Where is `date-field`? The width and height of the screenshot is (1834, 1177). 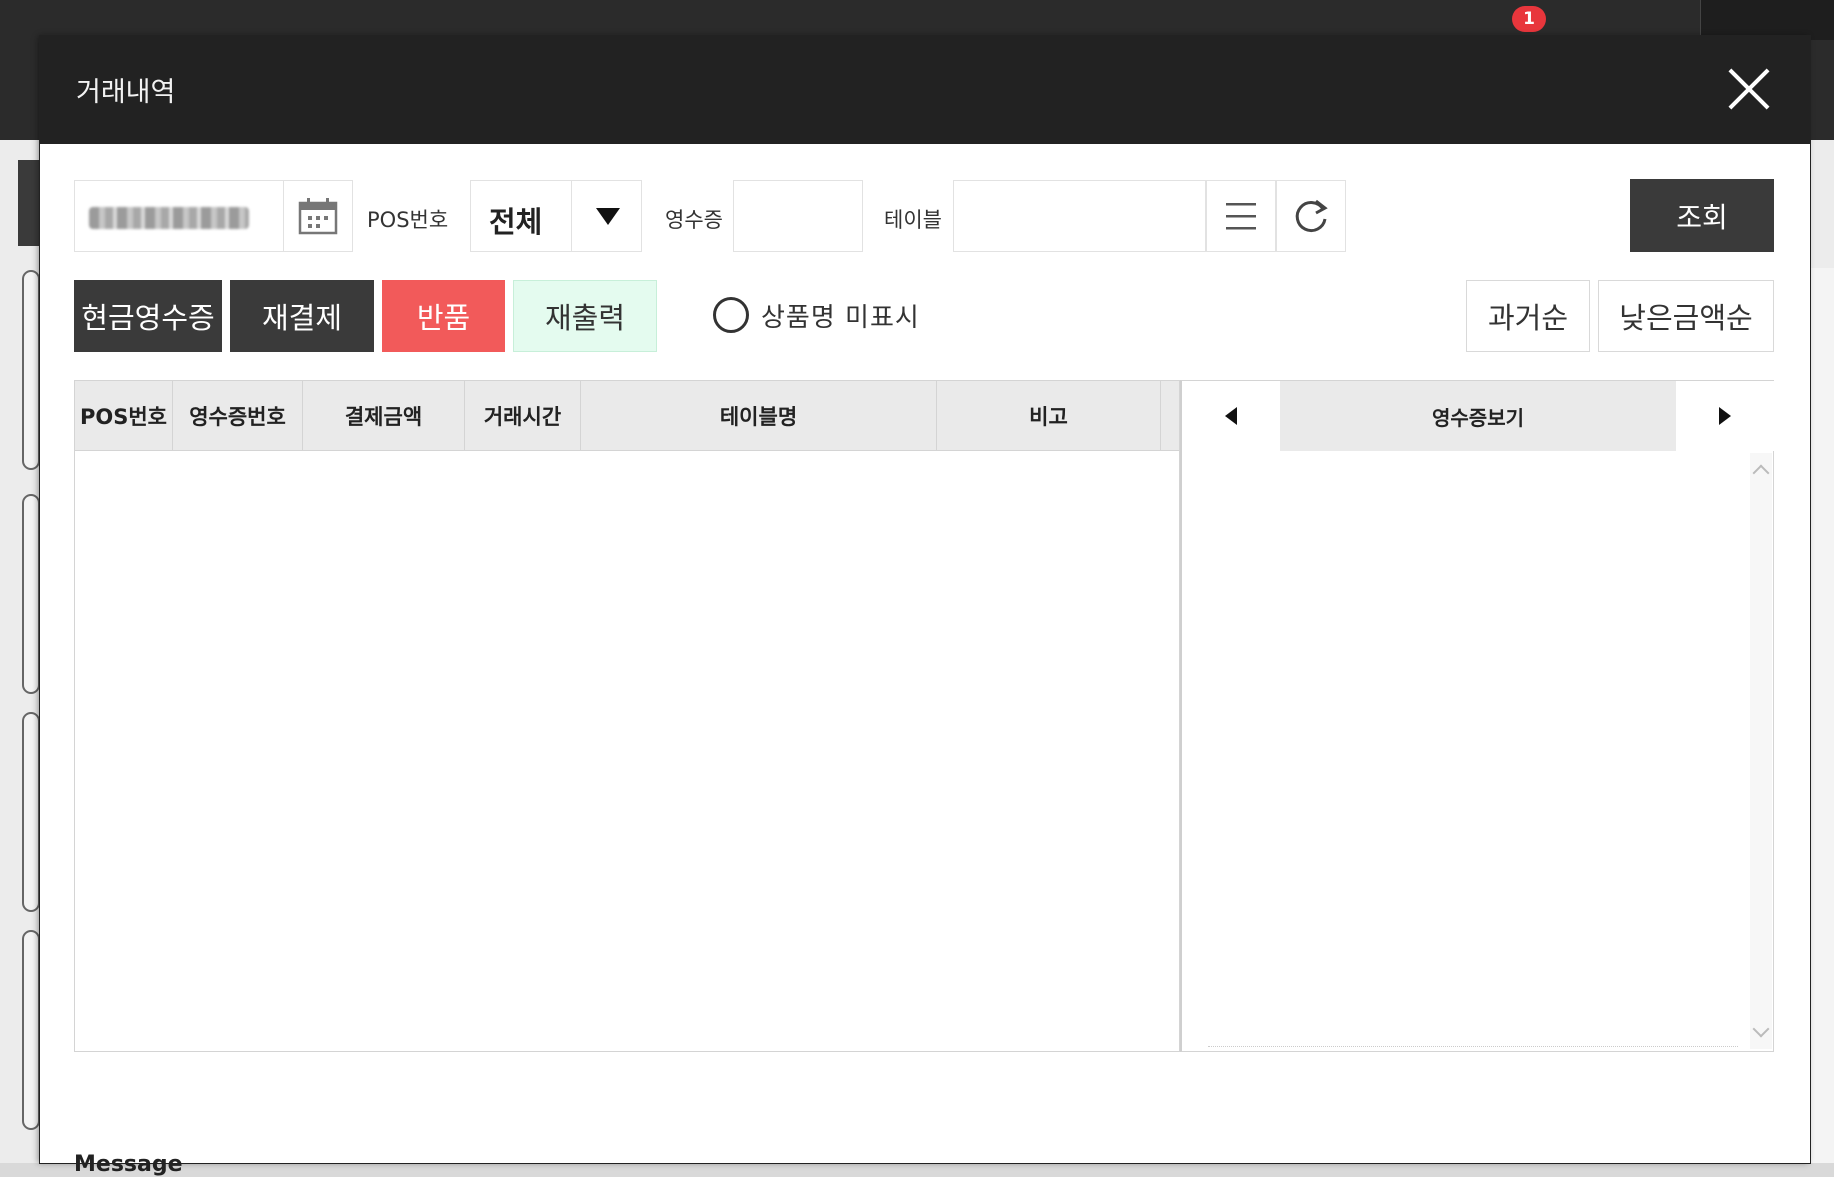 date-field is located at coordinates (179, 216).